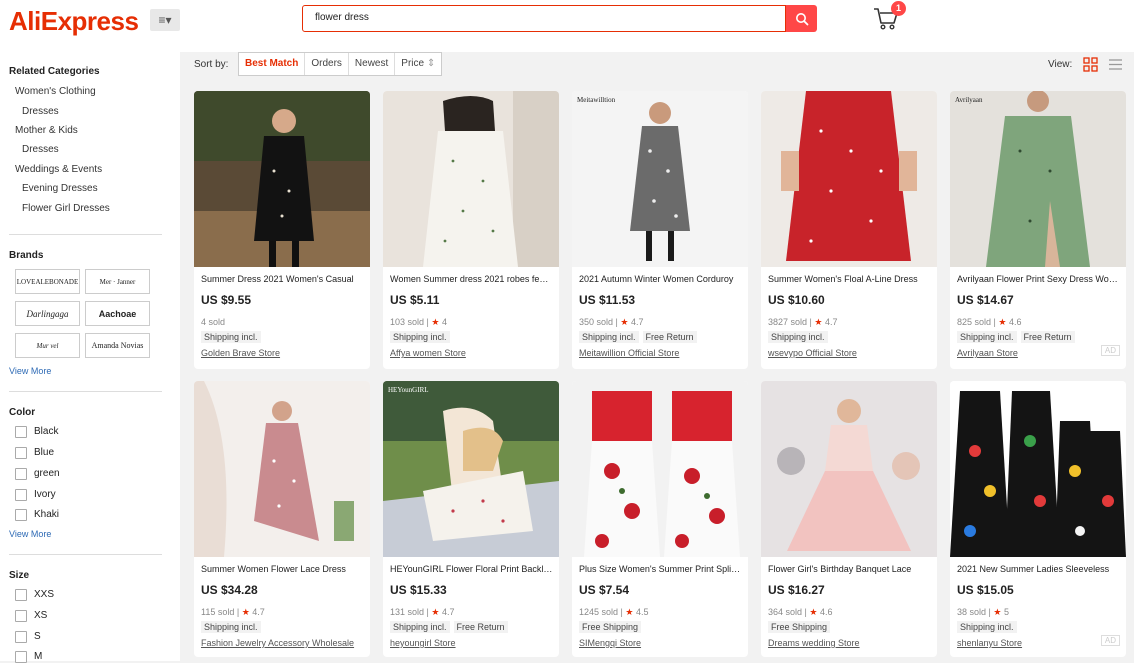 The width and height of the screenshot is (1134, 663). I want to click on color-option-label: Khaki, so click(46, 514).